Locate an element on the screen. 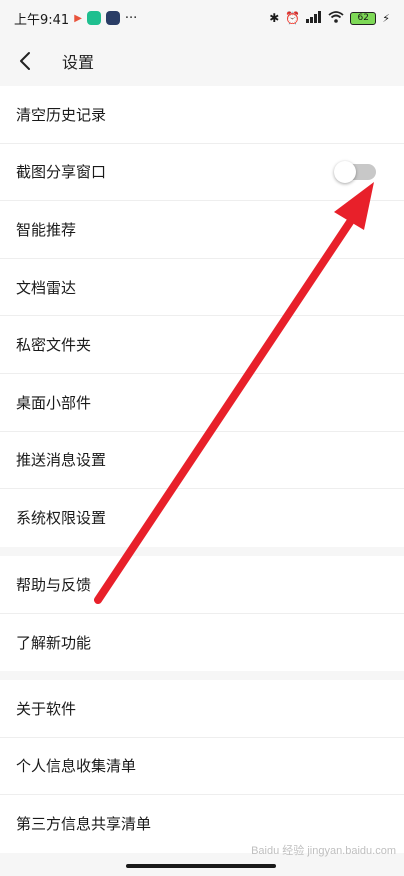 The height and width of the screenshot is (876, 404). item-label: 私密文件夹 is located at coordinates (54, 345).